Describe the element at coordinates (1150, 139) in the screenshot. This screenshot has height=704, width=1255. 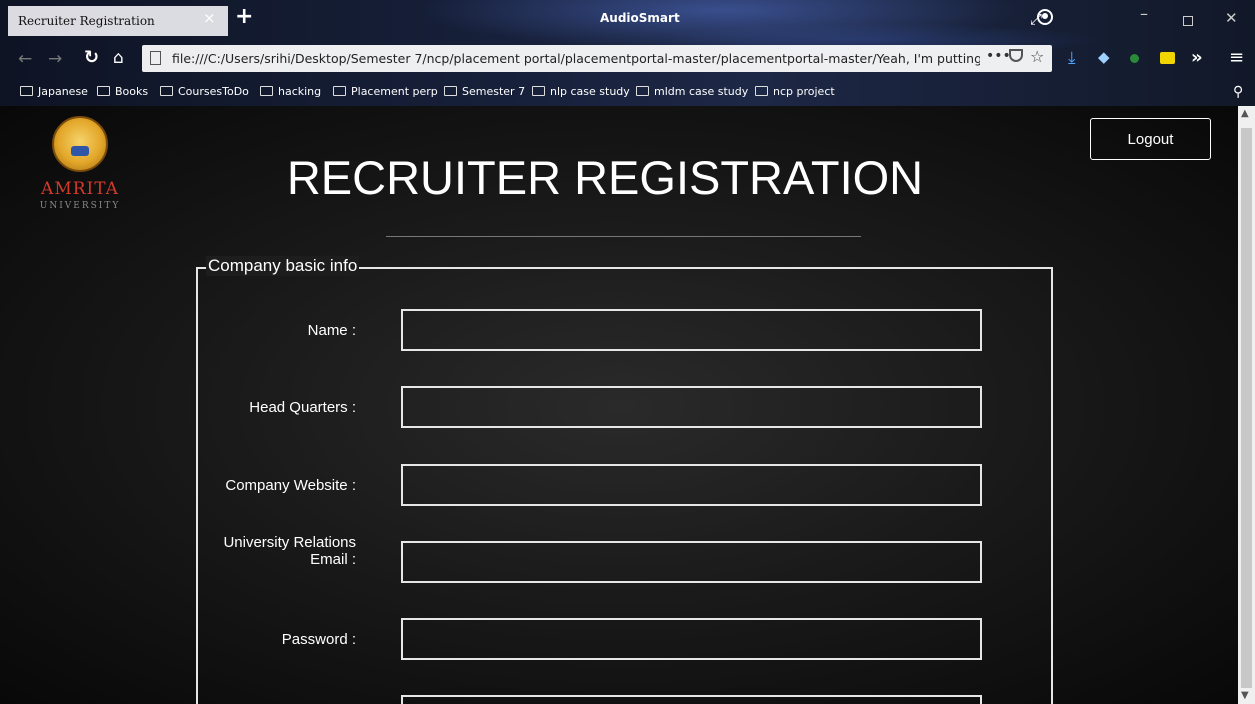
I see `logout-button: Logout` at that location.